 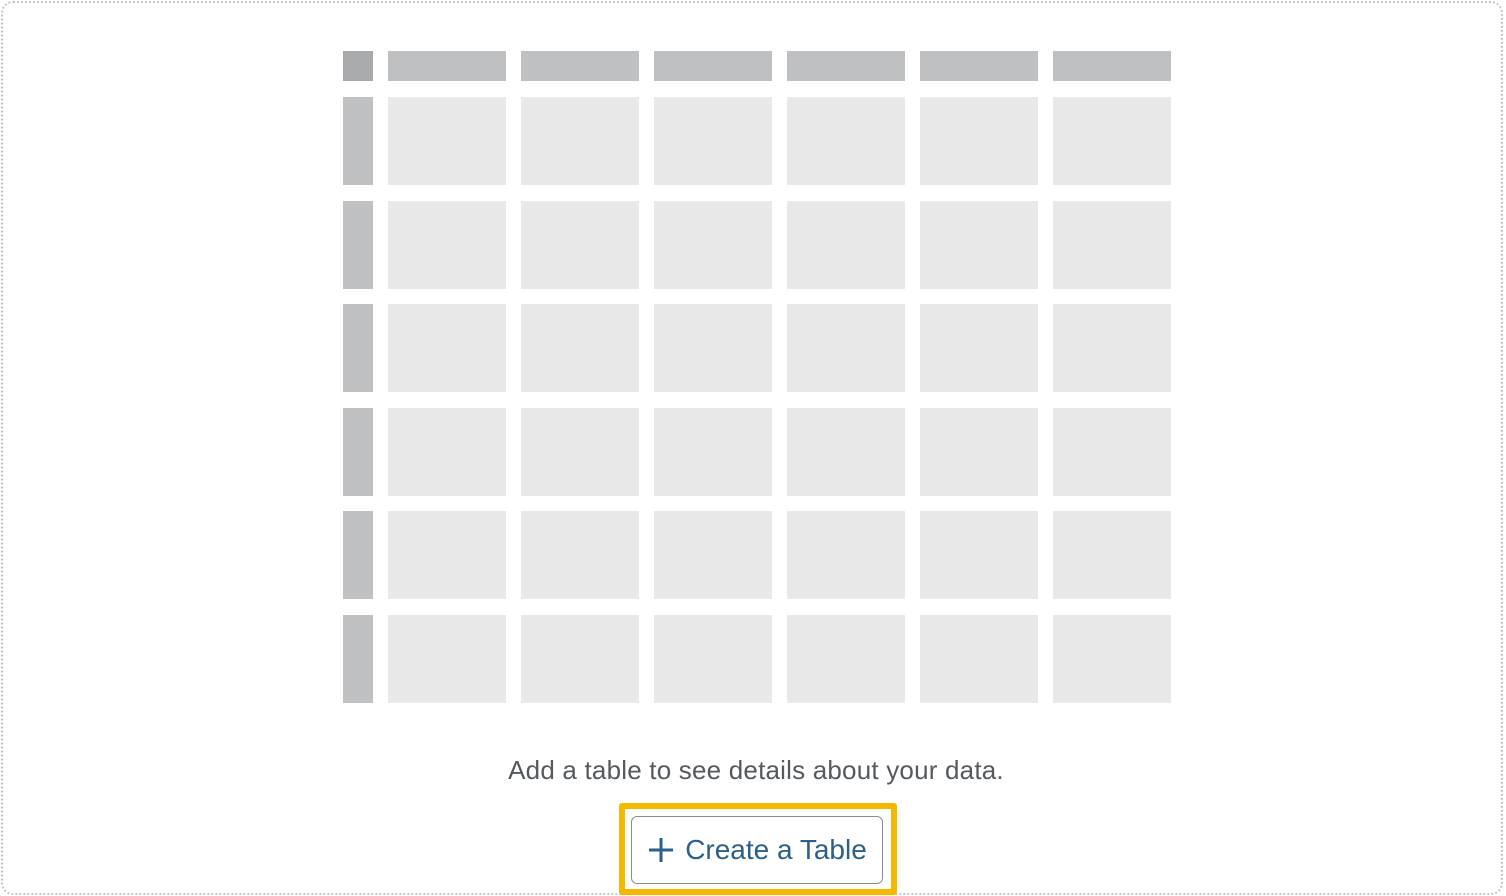 I want to click on create-table-button: Create a Table, so click(x=757, y=850).